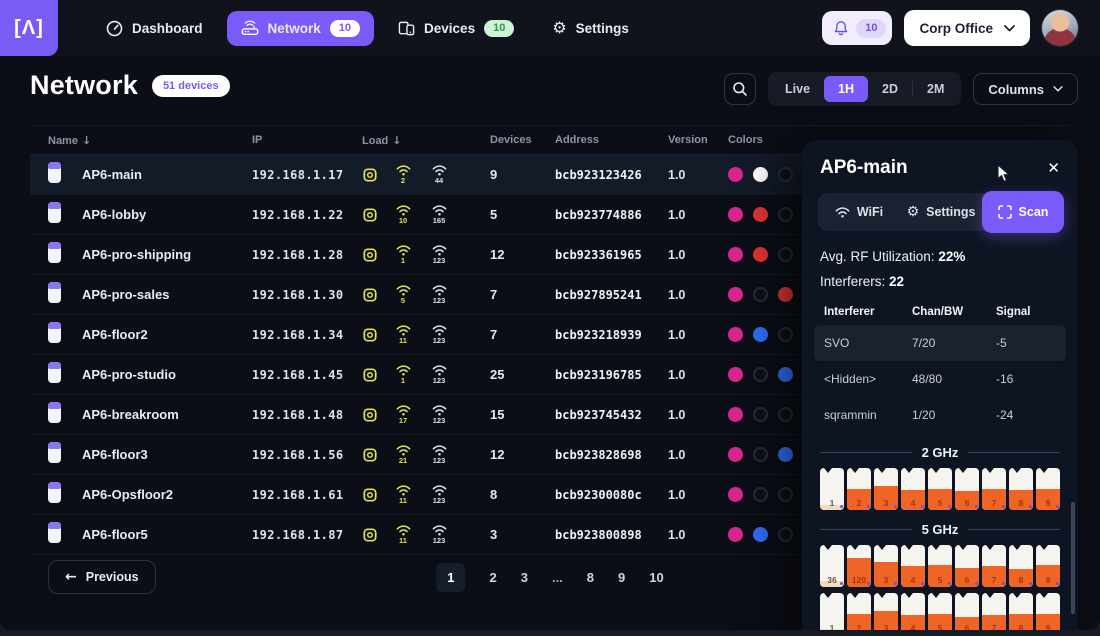 The width and height of the screenshot is (1100, 636). I want to click on user-avatar, so click(1060, 28).